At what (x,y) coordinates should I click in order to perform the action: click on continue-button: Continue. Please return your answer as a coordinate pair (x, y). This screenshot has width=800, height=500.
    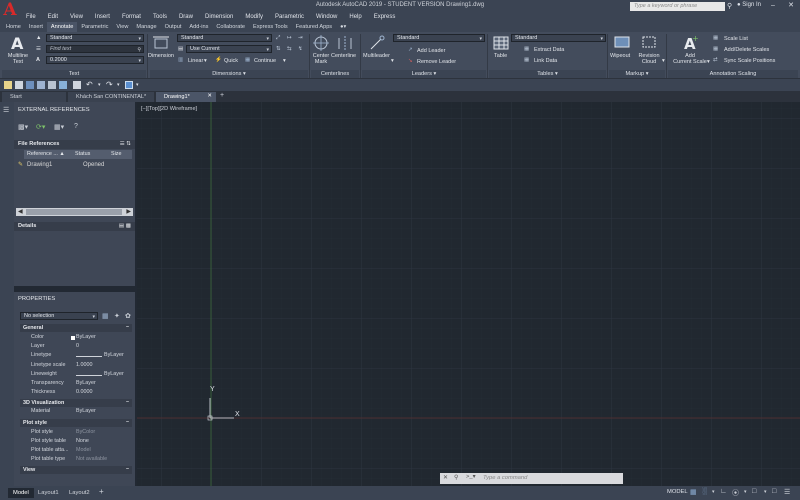
    Looking at the image, I should click on (265, 61).